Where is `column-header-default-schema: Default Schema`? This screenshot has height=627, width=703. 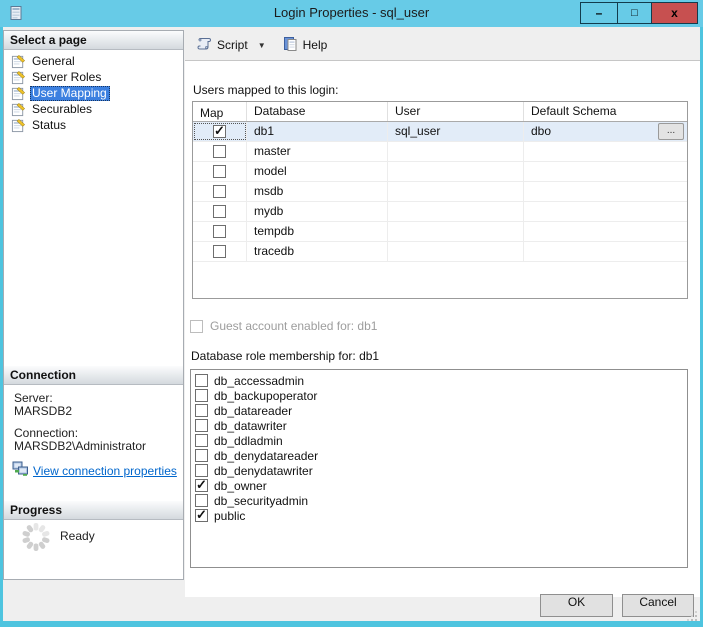
column-header-default-schema: Default Schema is located at coordinates (605, 111).